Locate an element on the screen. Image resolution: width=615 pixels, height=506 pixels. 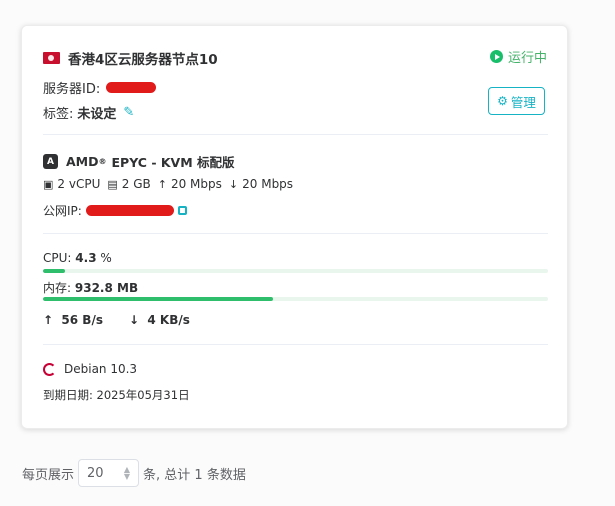
net-down: ↓ 4 KB/s is located at coordinates (159, 320).